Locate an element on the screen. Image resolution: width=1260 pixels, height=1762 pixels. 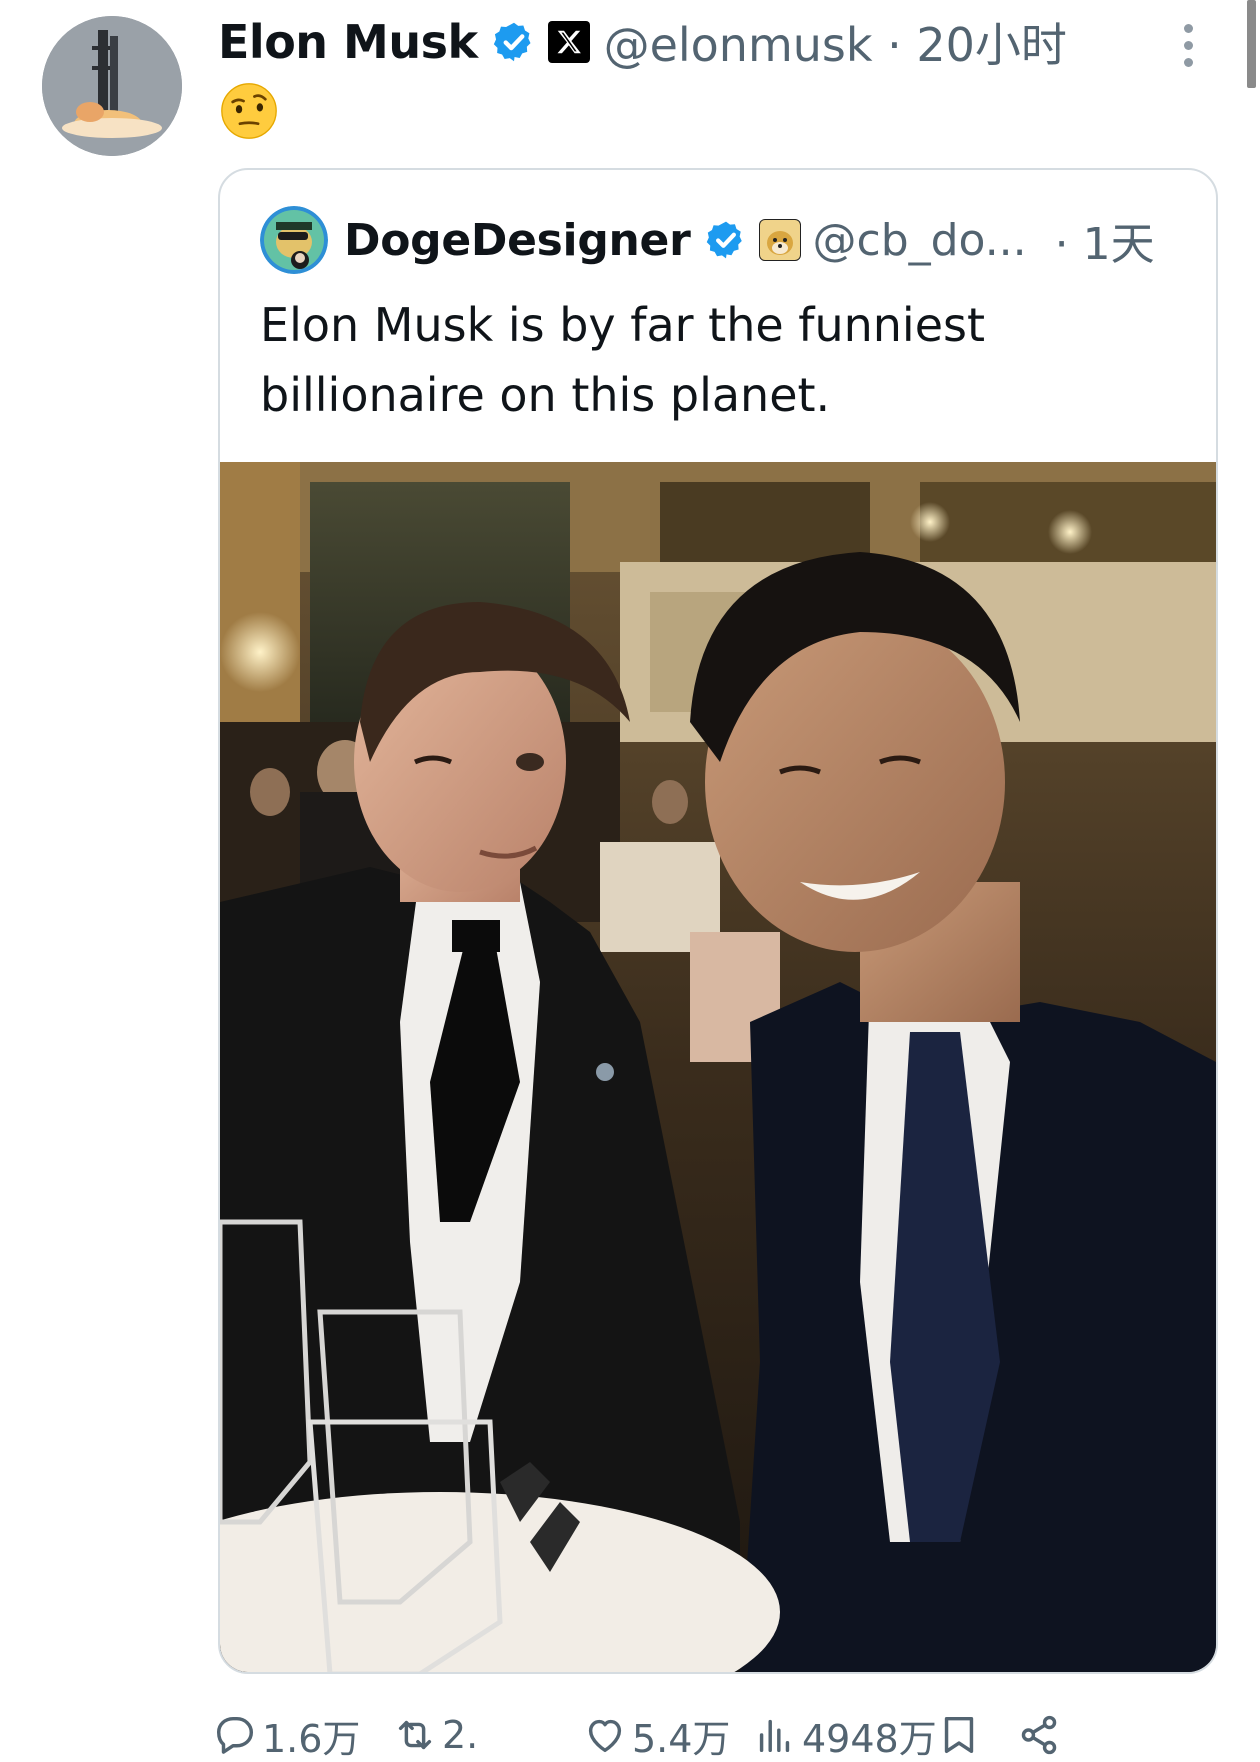
rocket-launch-avatar-icon is located at coordinates (112, 86).